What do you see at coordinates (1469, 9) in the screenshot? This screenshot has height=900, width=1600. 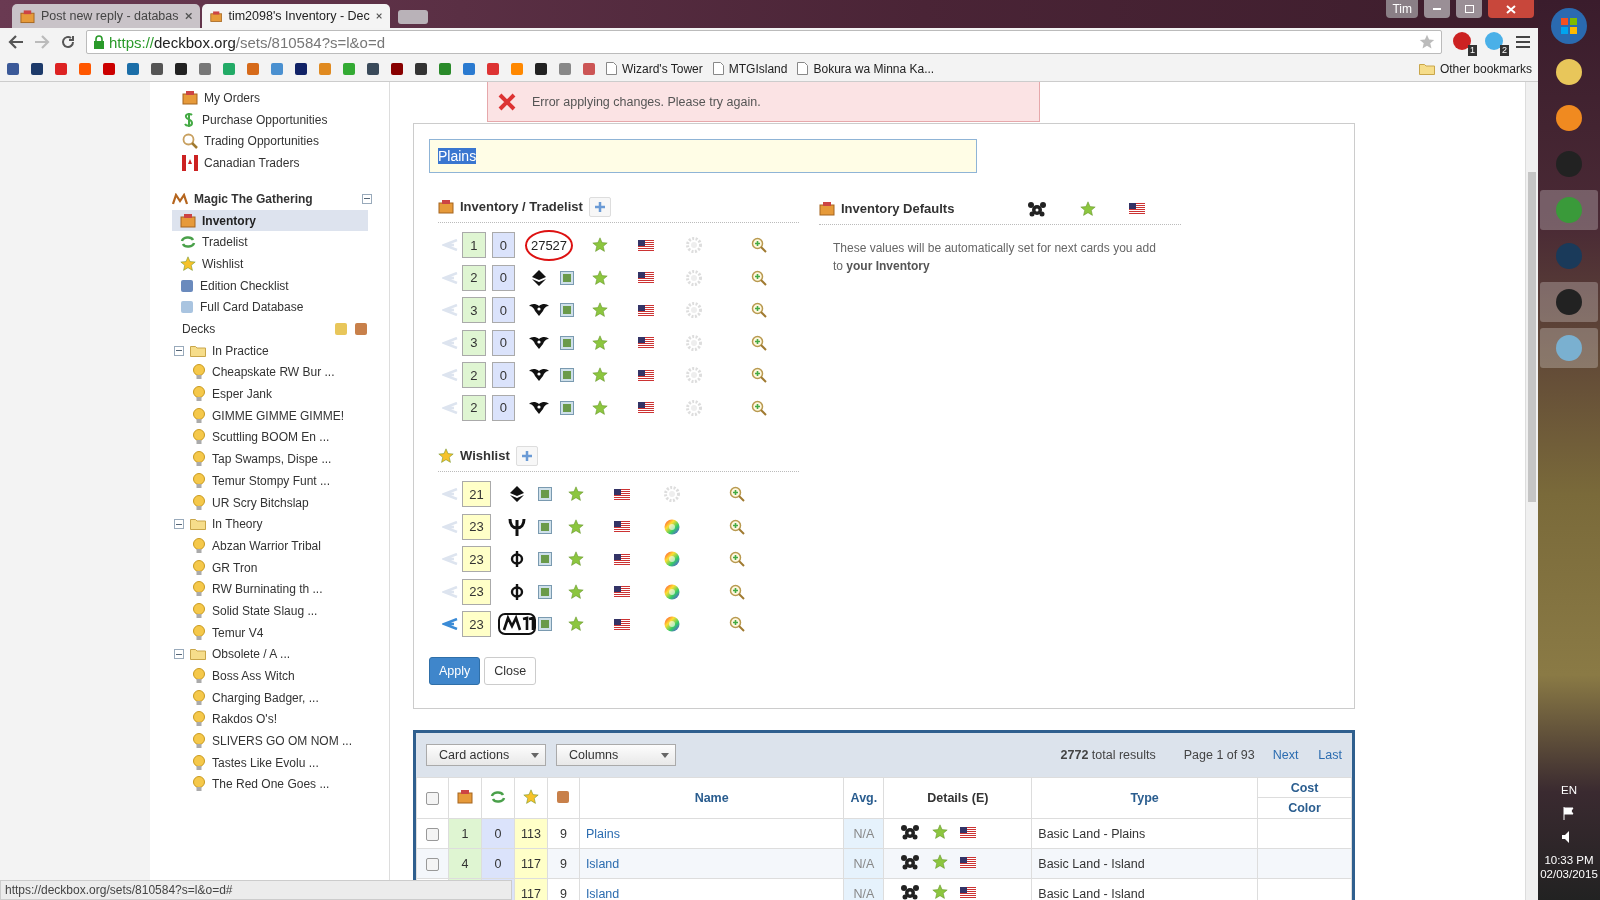 I see `maximize-button` at bounding box center [1469, 9].